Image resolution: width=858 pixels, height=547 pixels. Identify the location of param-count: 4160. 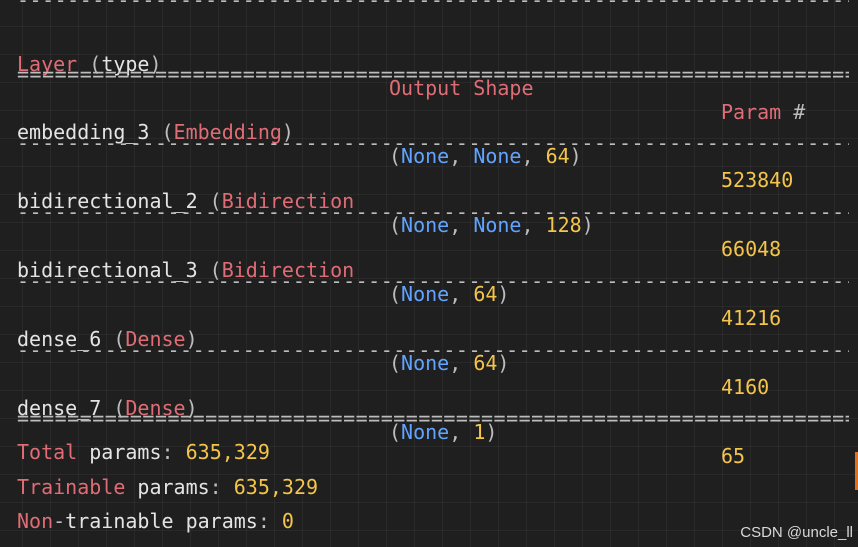
(745, 387).